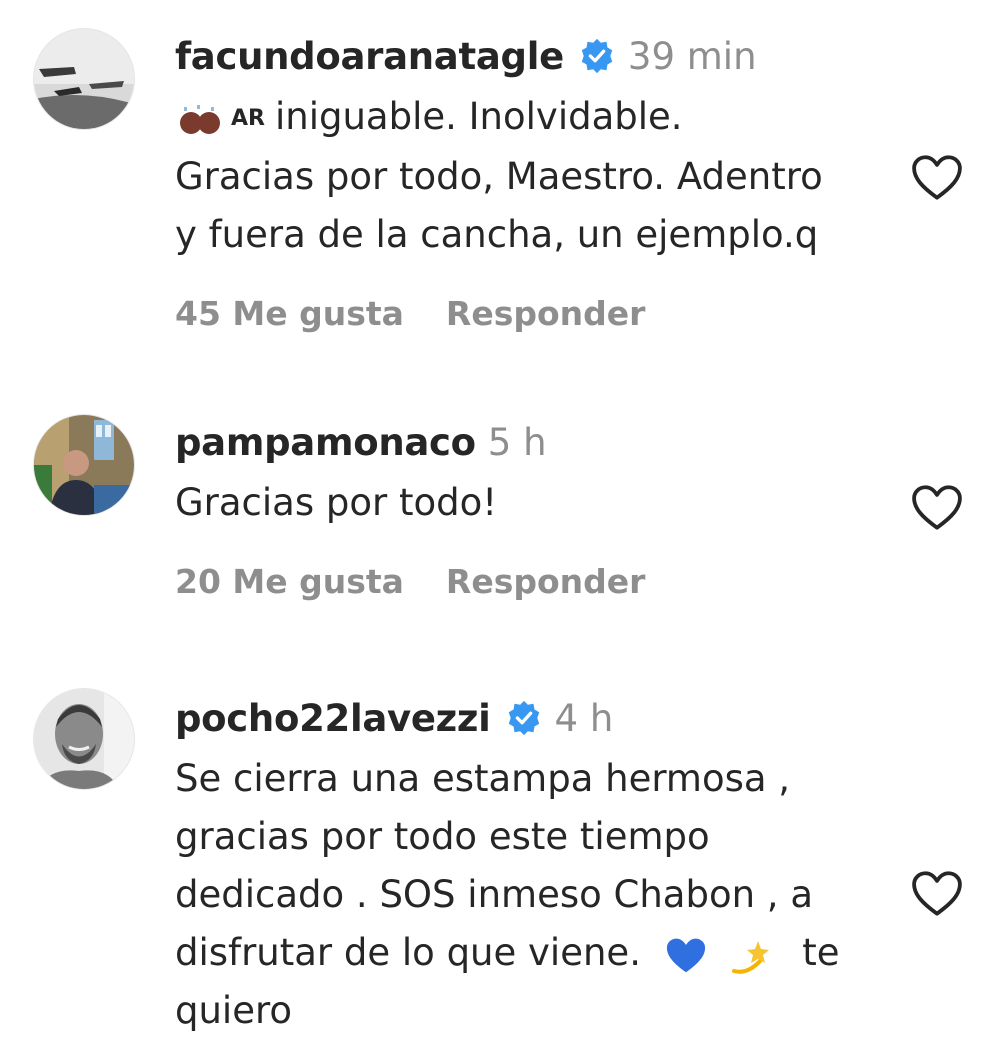 This screenshot has width=992, height=1053. What do you see at coordinates (248, 118) in the screenshot?
I see `flag-label: AR` at bounding box center [248, 118].